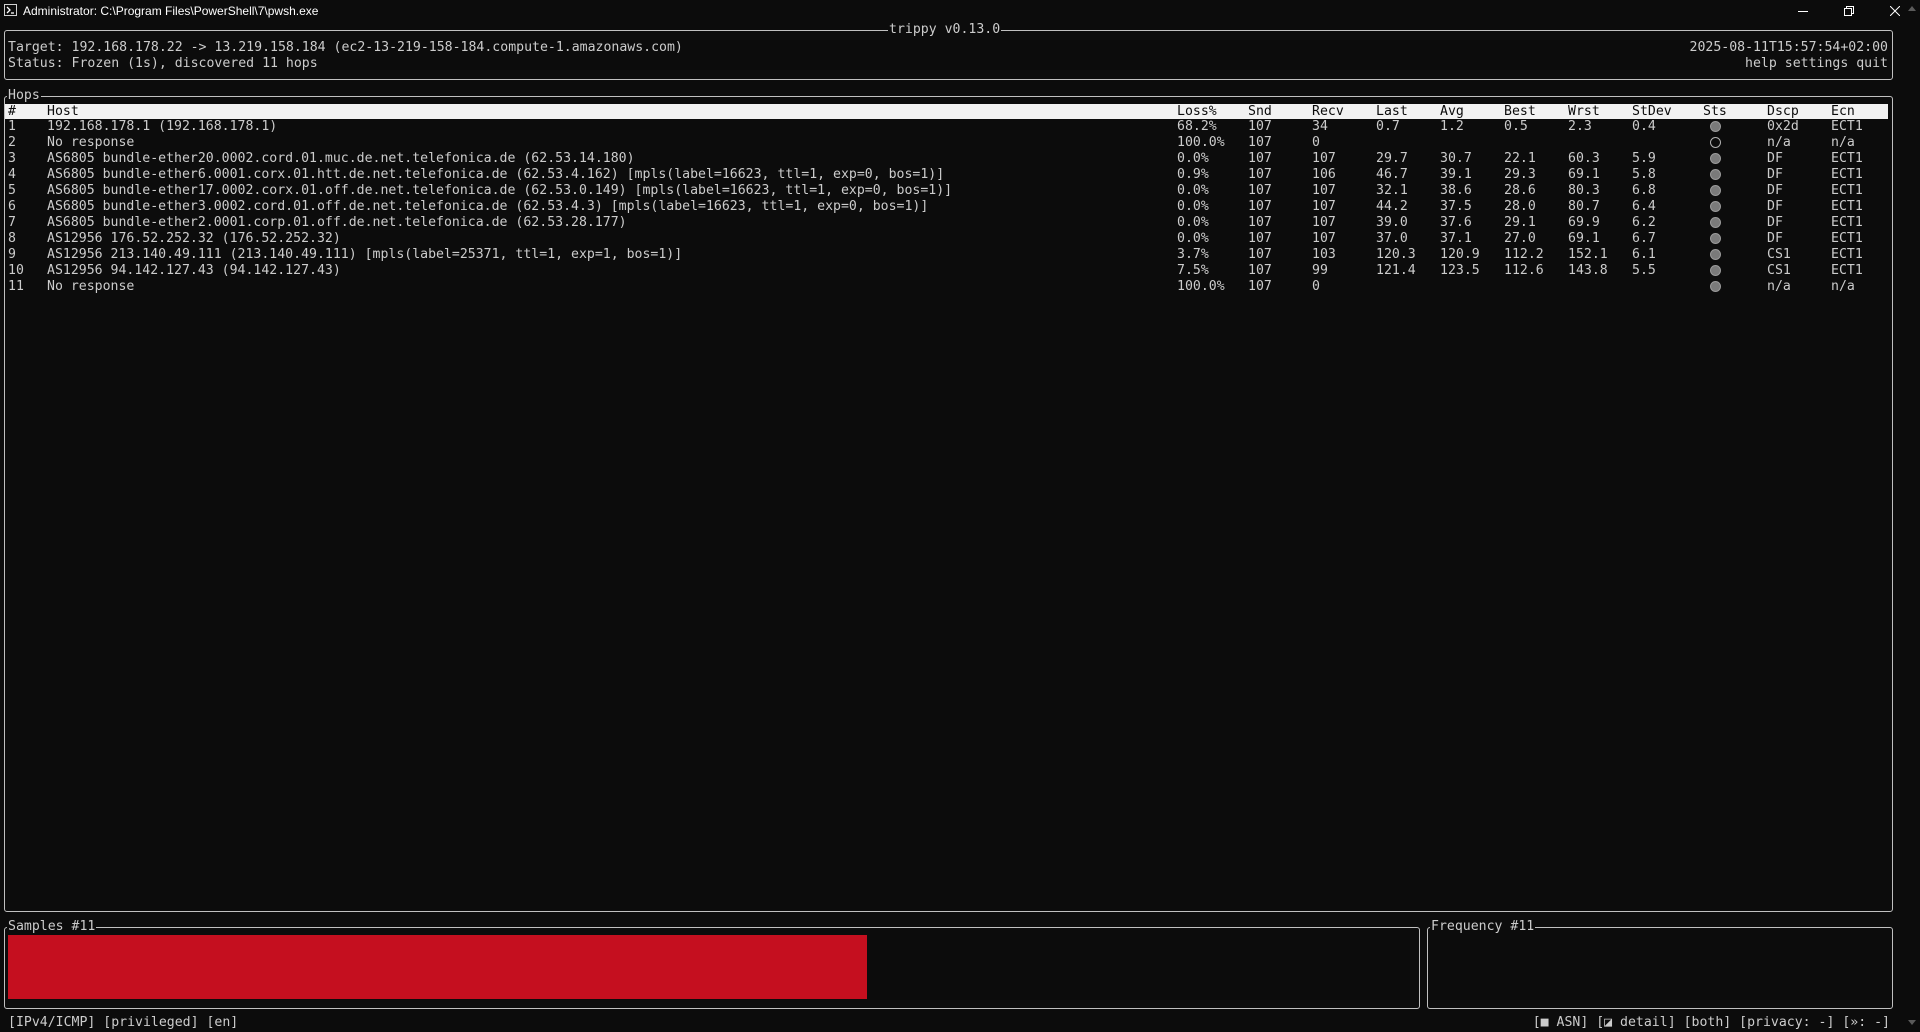  Describe the element at coordinates (1588, 270) in the screenshot. I see `hop-wrst: 143.8` at that location.